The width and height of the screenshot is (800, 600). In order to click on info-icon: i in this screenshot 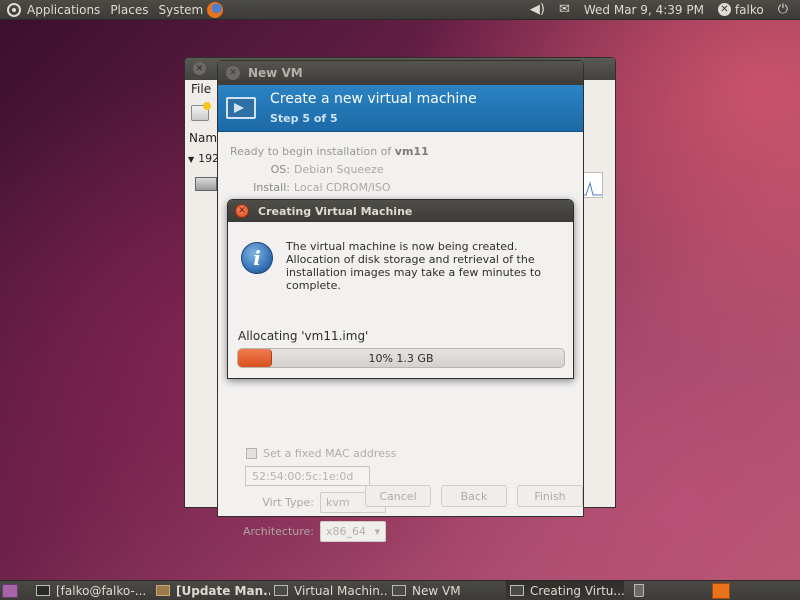, I will do `click(257, 258)`.